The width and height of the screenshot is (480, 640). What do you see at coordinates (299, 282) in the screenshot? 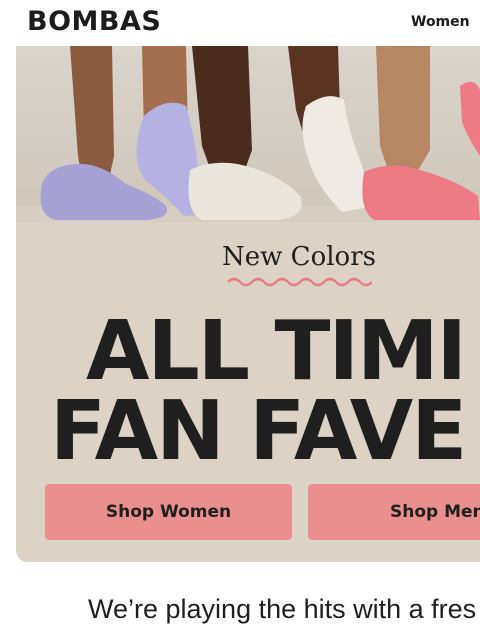
I see `squiggle-underline` at bounding box center [299, 282].